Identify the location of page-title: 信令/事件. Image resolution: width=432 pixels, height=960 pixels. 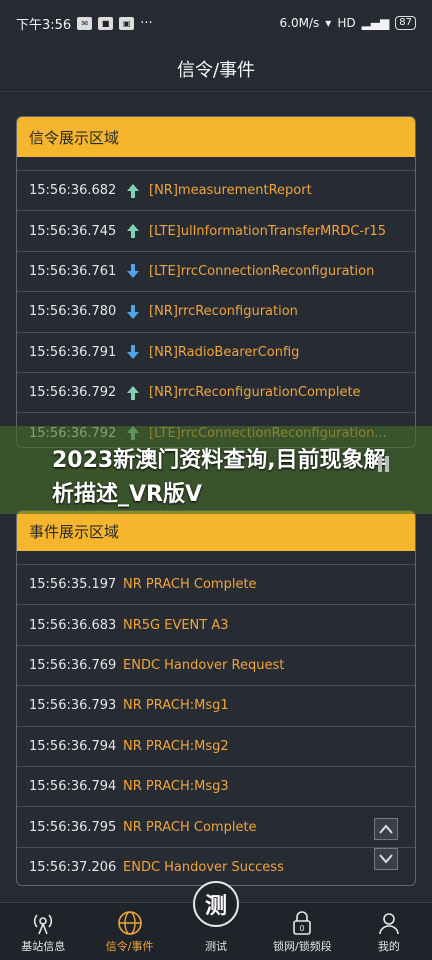
(216, 69).